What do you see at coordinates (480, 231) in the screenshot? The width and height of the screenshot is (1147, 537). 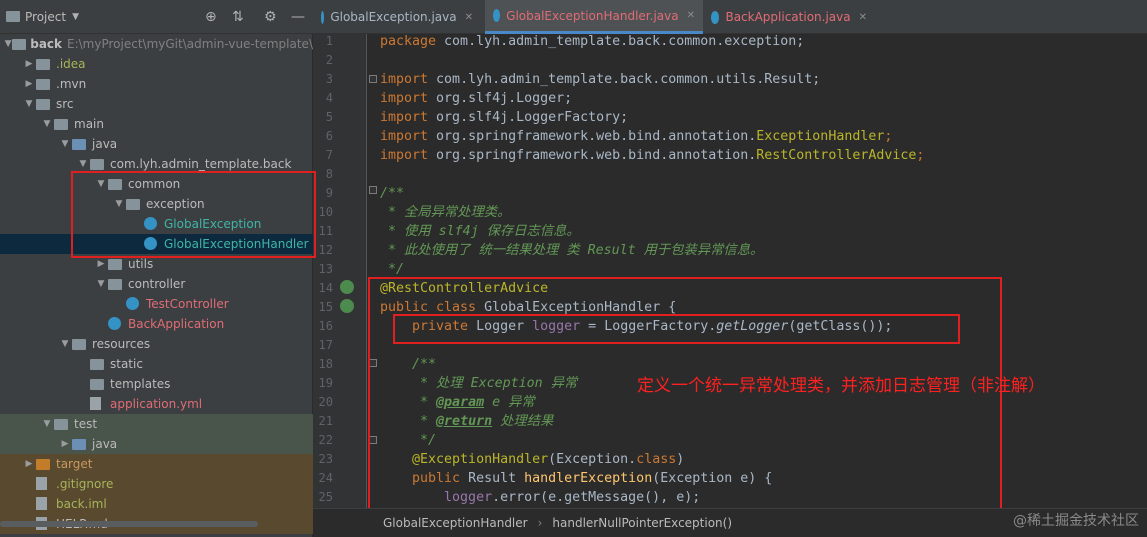 I see `code-line-11: * 使用 slf4j 保存日志信息。` at bounding box center [480, 231].